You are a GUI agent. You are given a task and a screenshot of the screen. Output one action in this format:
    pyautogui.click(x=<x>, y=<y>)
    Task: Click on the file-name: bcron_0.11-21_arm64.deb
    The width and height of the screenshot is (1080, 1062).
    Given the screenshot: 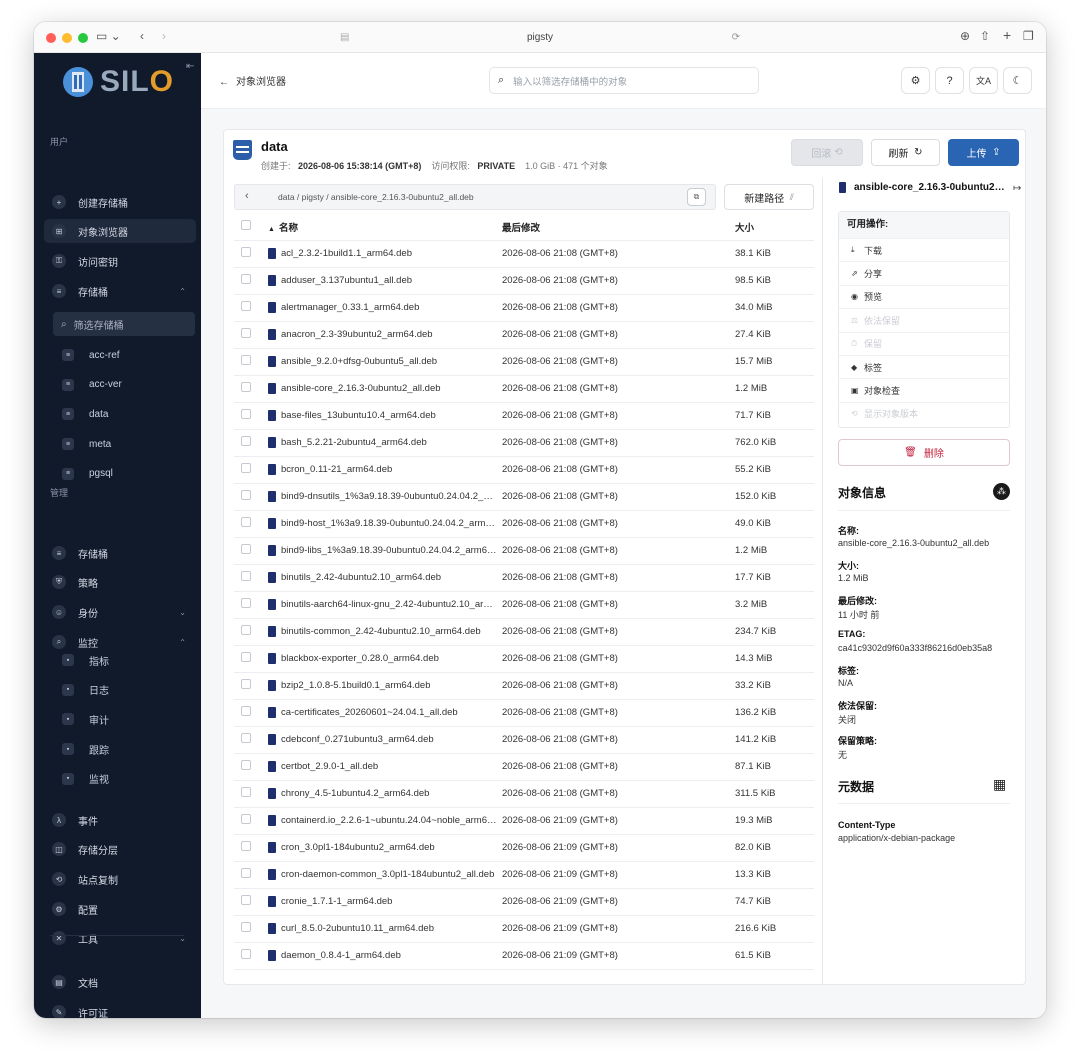 What is the action you would take?
    pyautogui.click(x=336, y=469)
    